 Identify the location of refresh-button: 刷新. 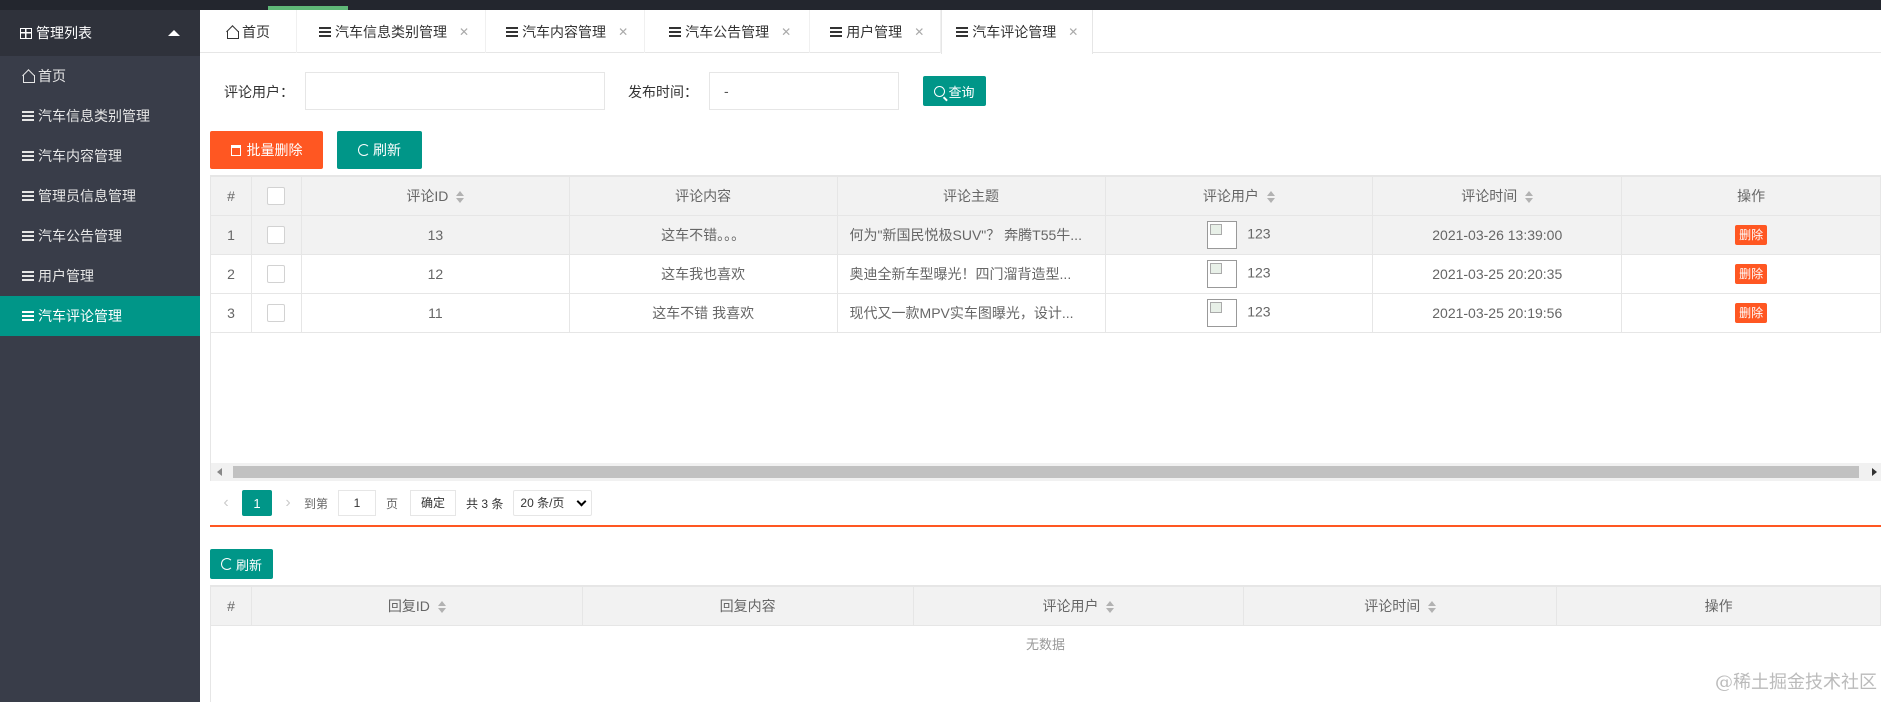
(379, 150).